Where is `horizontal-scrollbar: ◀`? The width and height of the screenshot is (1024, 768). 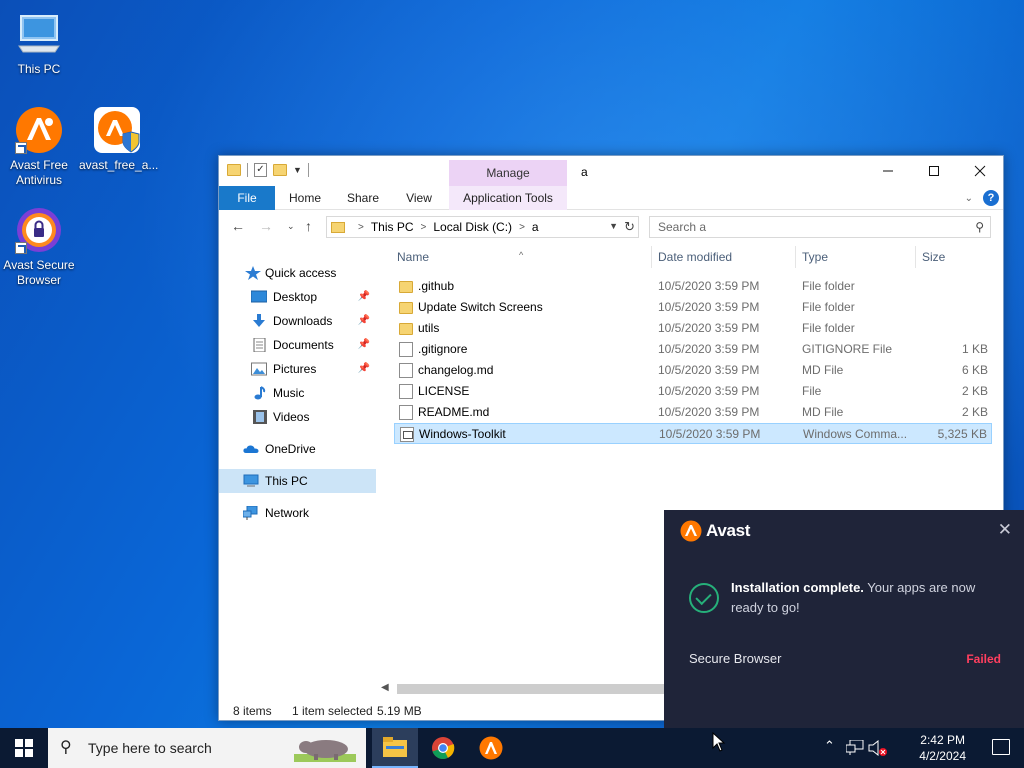 horizontal-scrollbar: ◀ is located at coordinates (529, 689).